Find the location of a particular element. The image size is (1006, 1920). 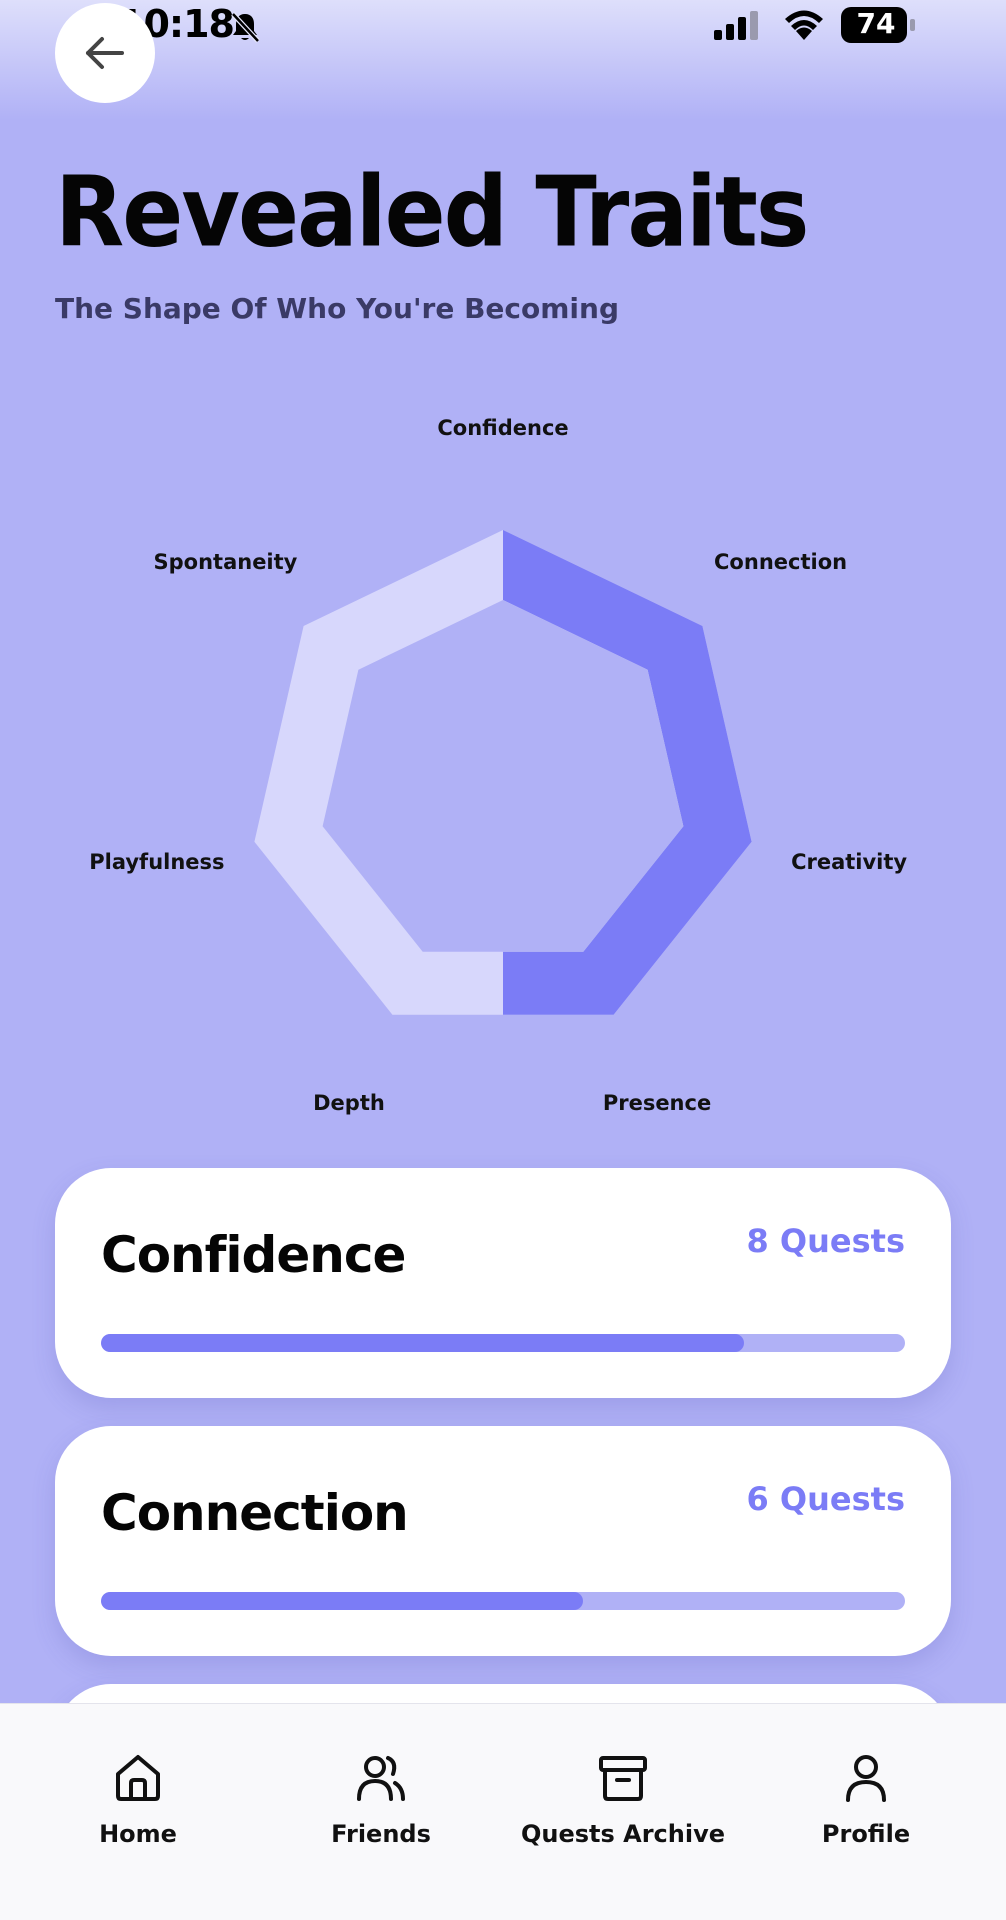

bottom-nav: Home Friends Quests Archive Profile is located at coordinates (503, 1811).